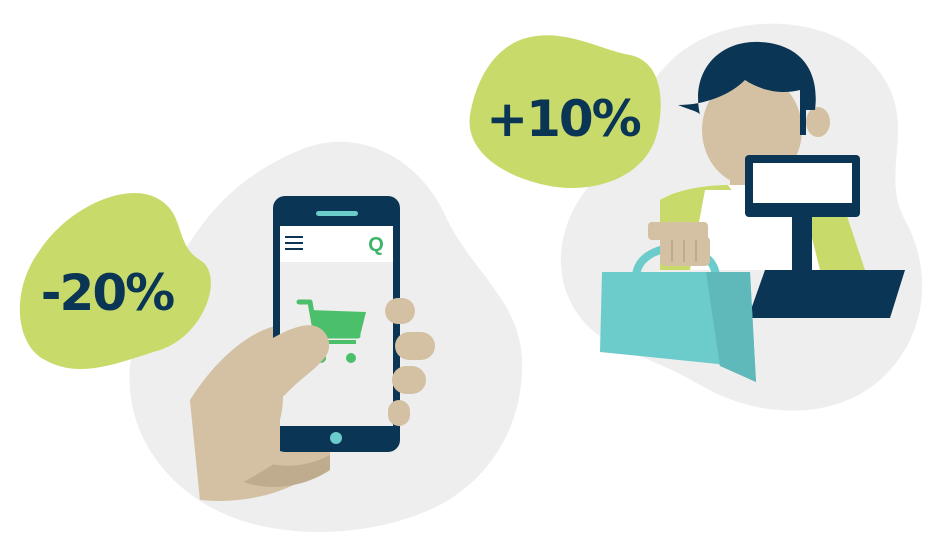  Describe the element at coordinates (802, 246) in the screenshot. I see `register-stand` at that location.